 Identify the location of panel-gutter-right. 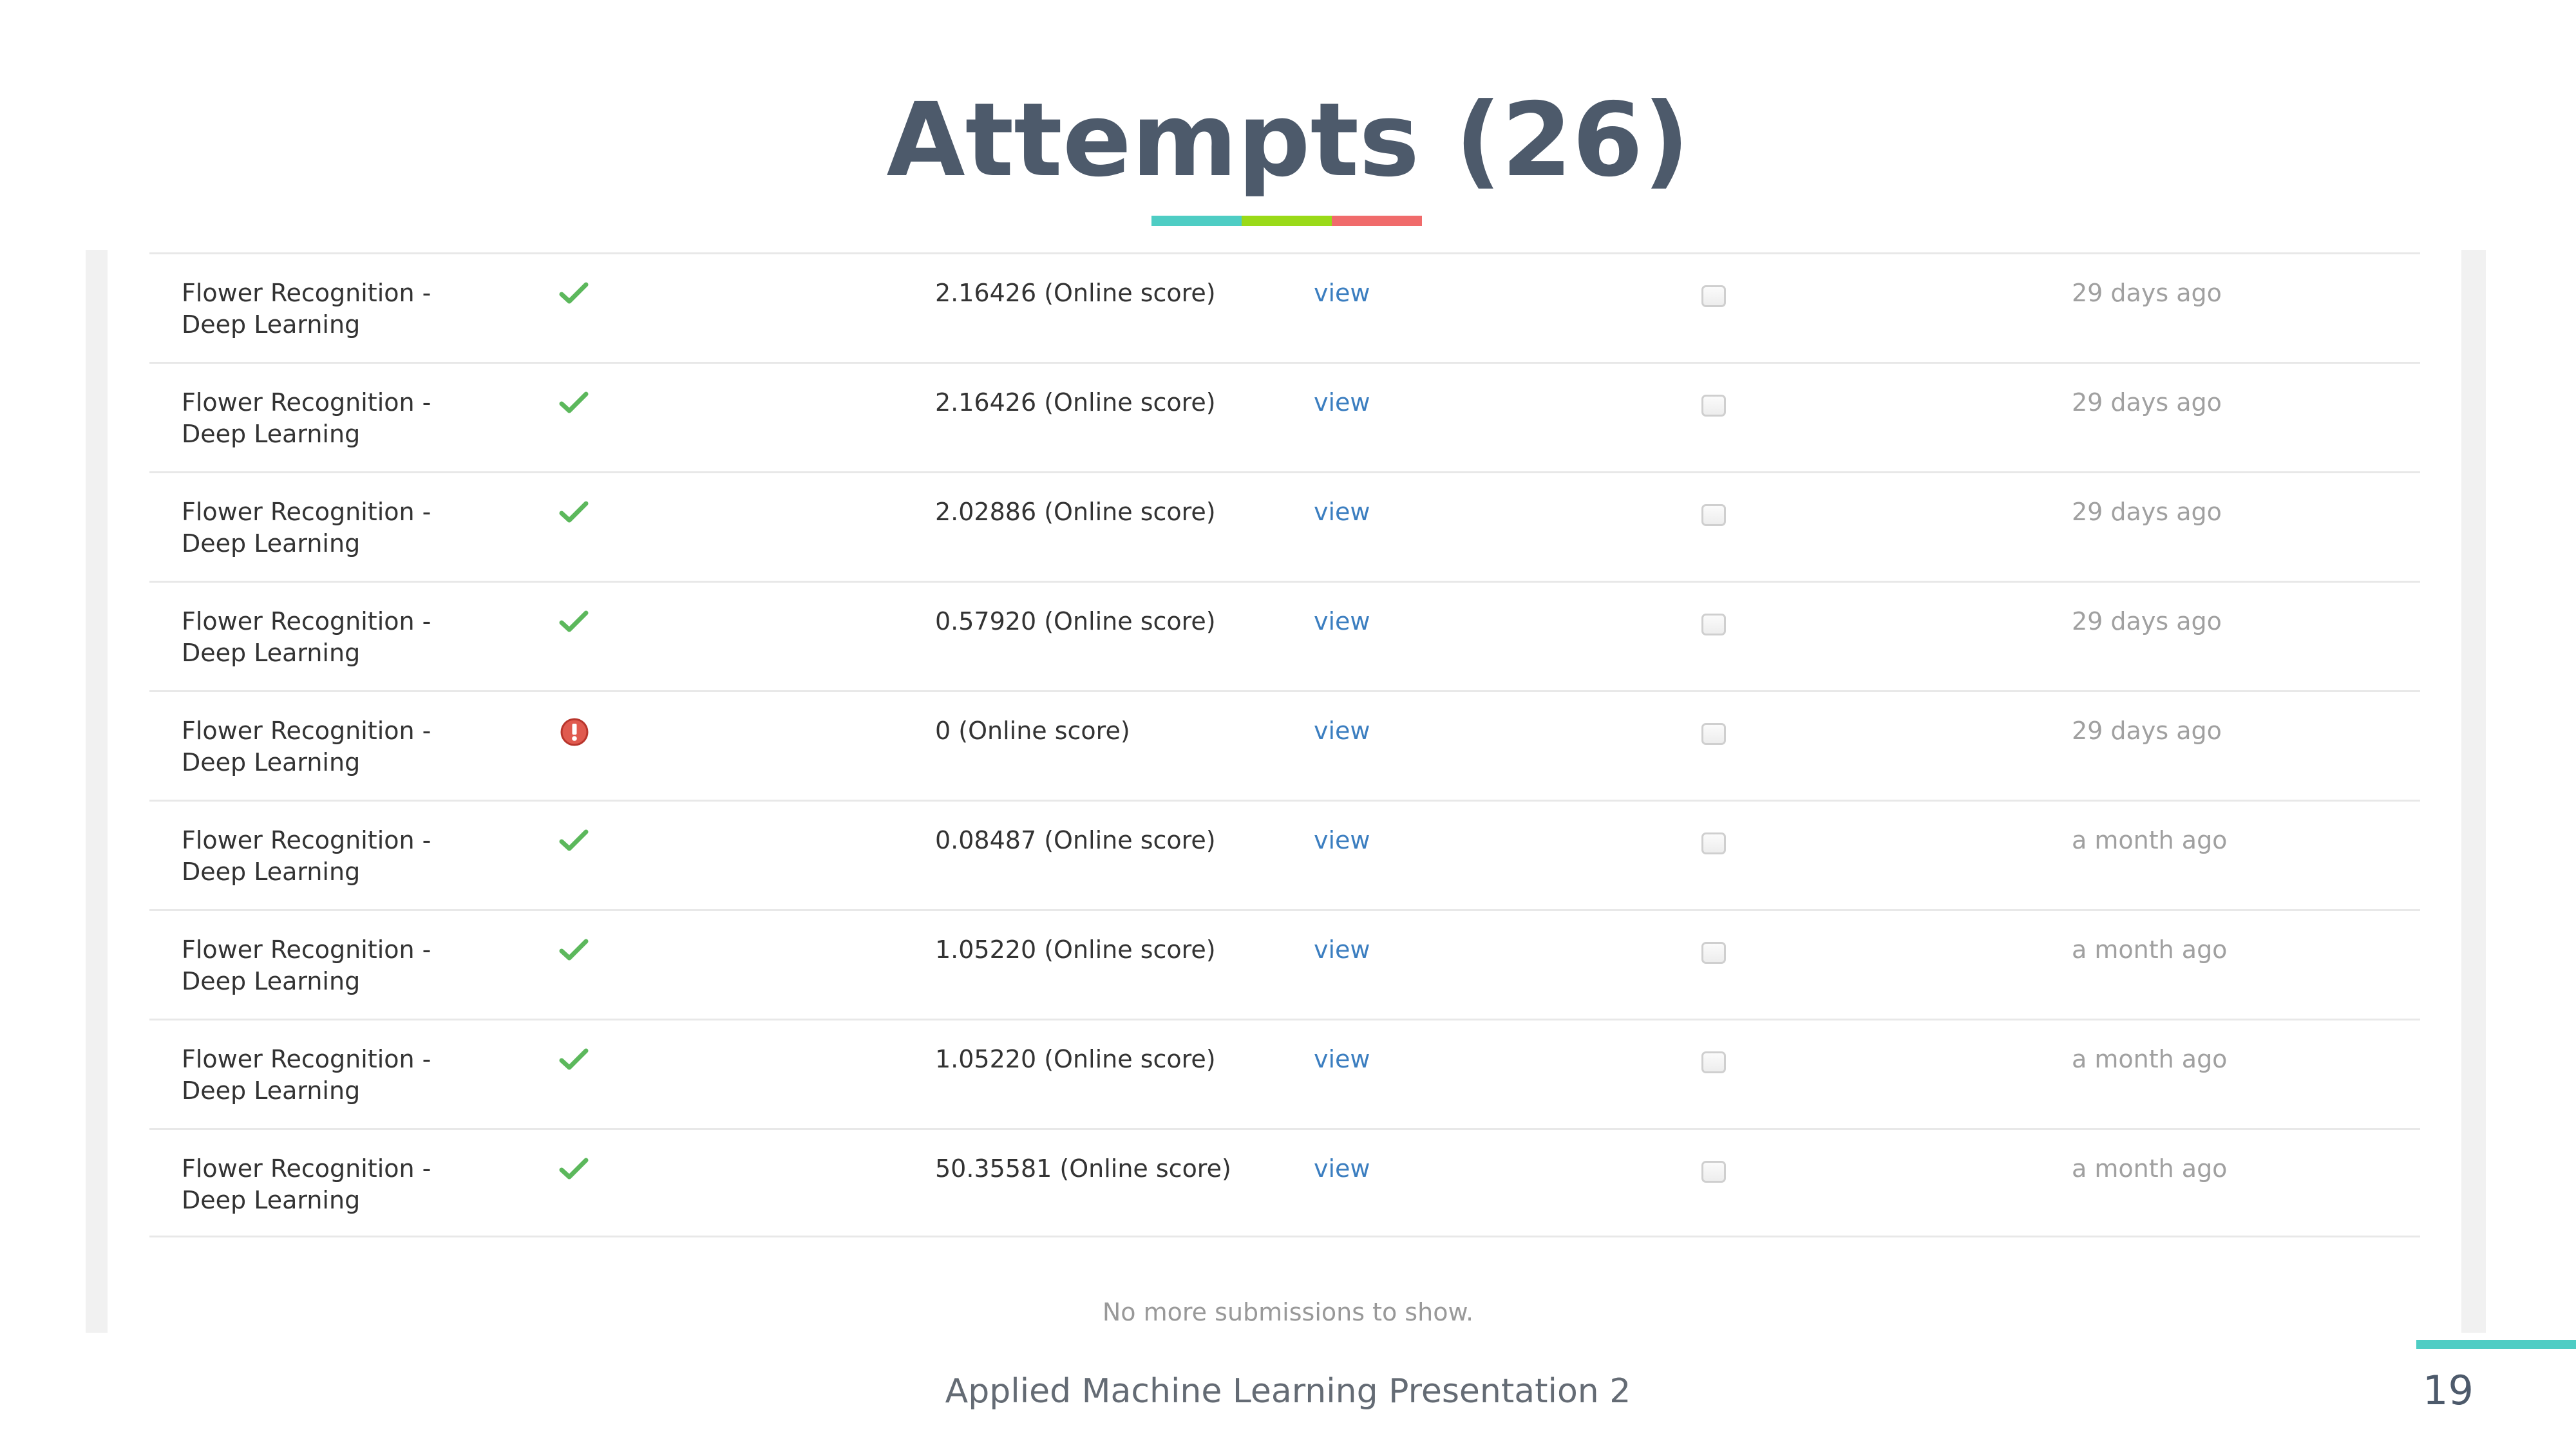
(2473, 792).